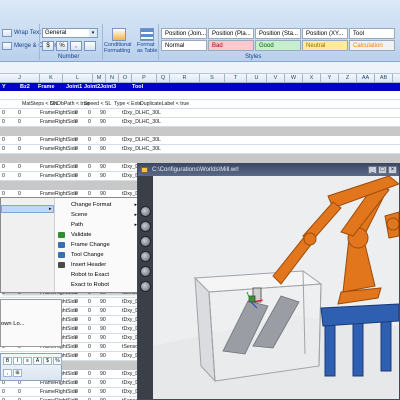  I want to click on pan-view-icon, so click(145, 226).